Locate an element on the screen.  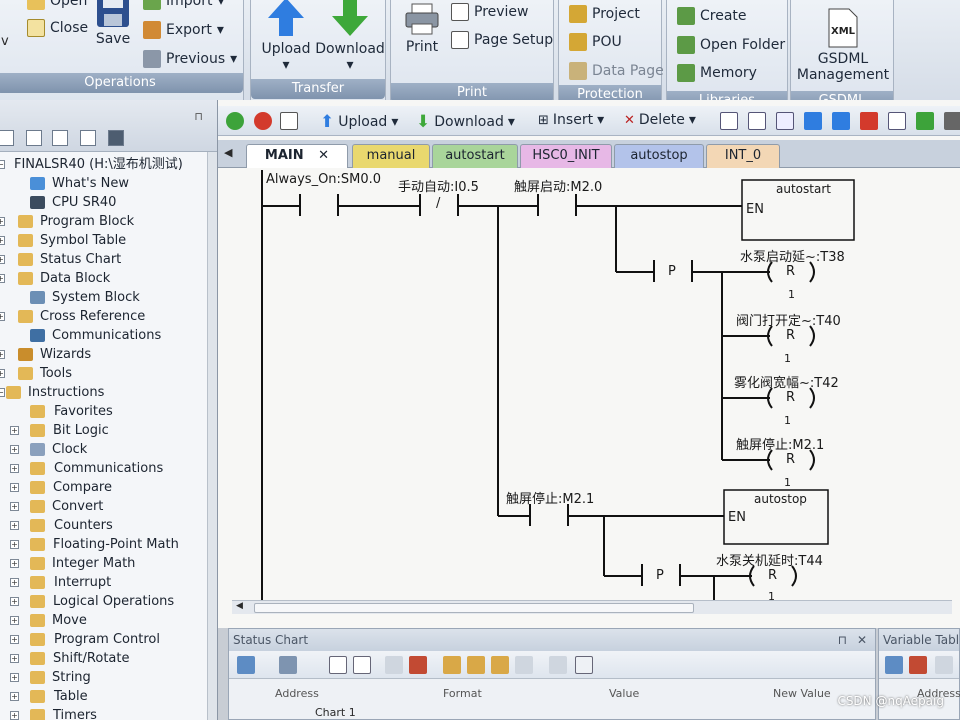
chart-tab: Chart 1 is located at coordinates (335, 712).